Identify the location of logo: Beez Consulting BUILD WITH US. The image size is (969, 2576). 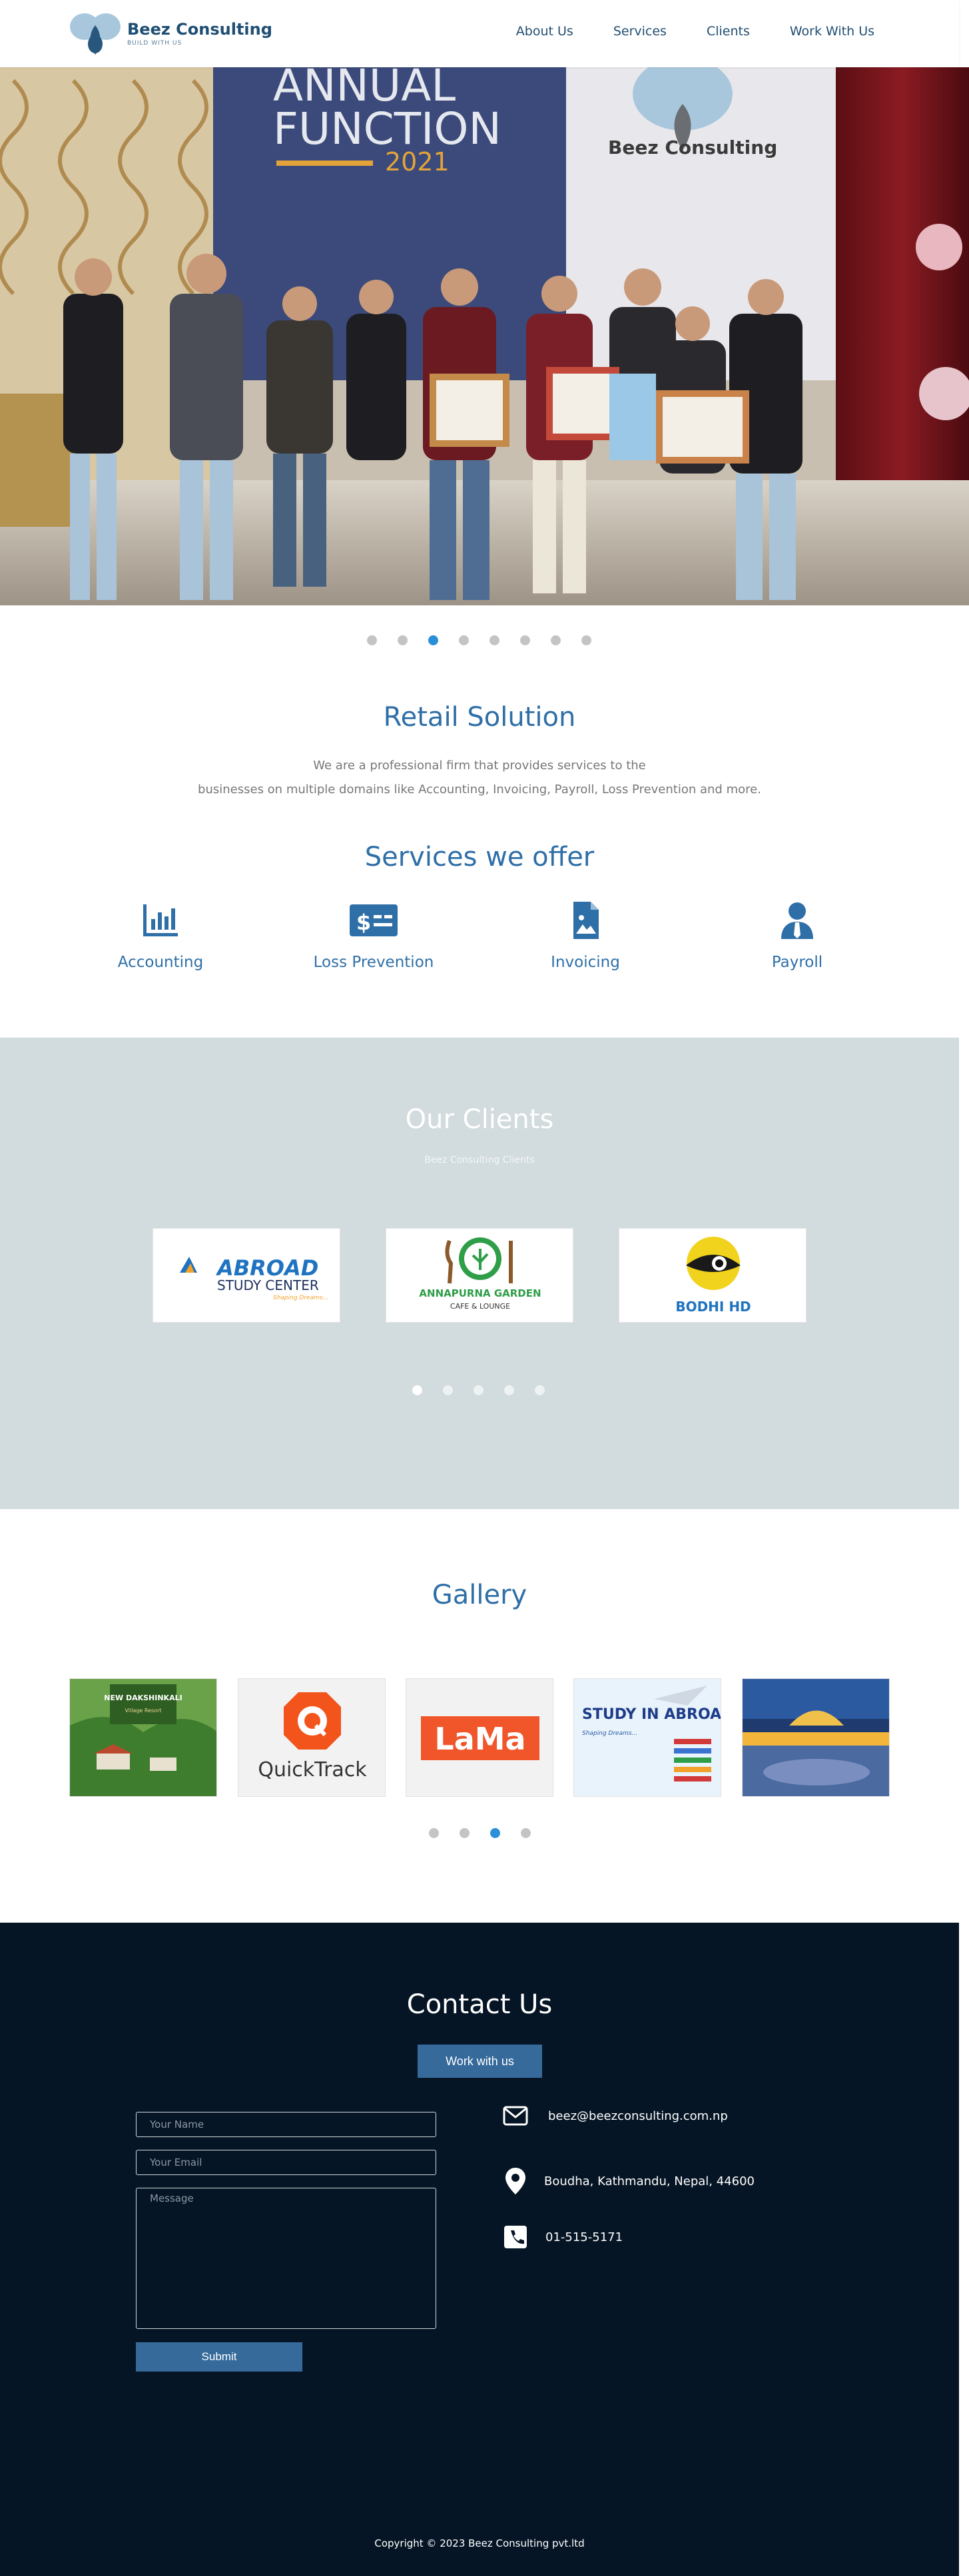
(168, 33).